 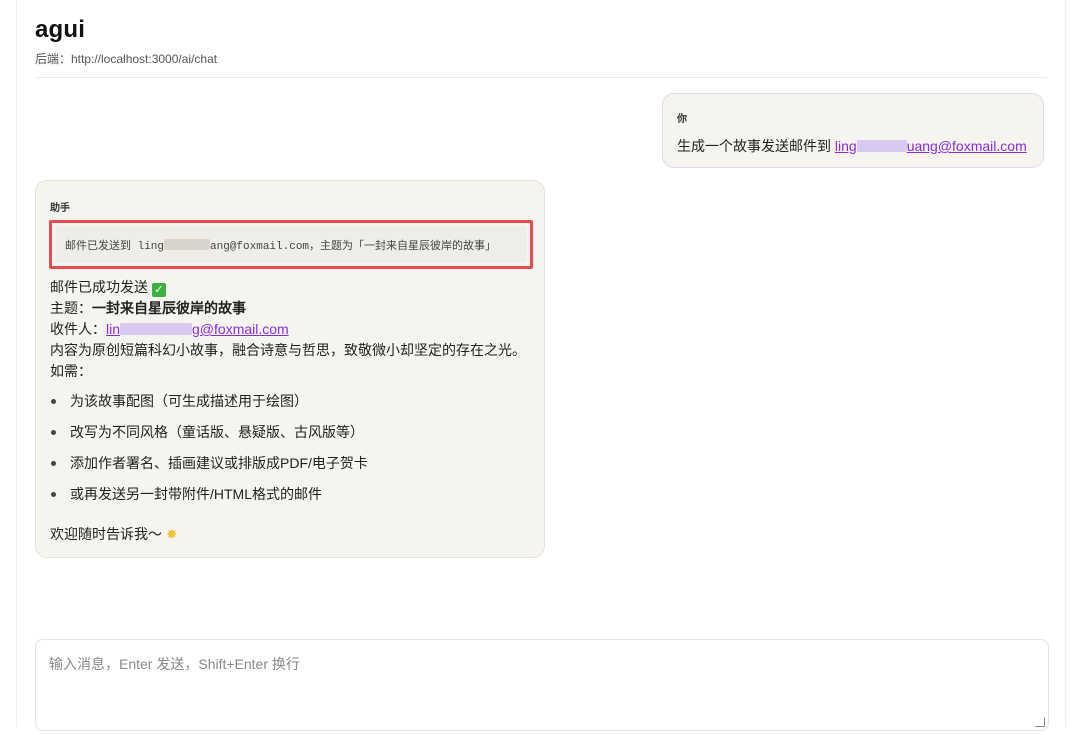 I want to click on recipient-line: 收件人：lin g@foxmail.com, so click(x=290, y=329).